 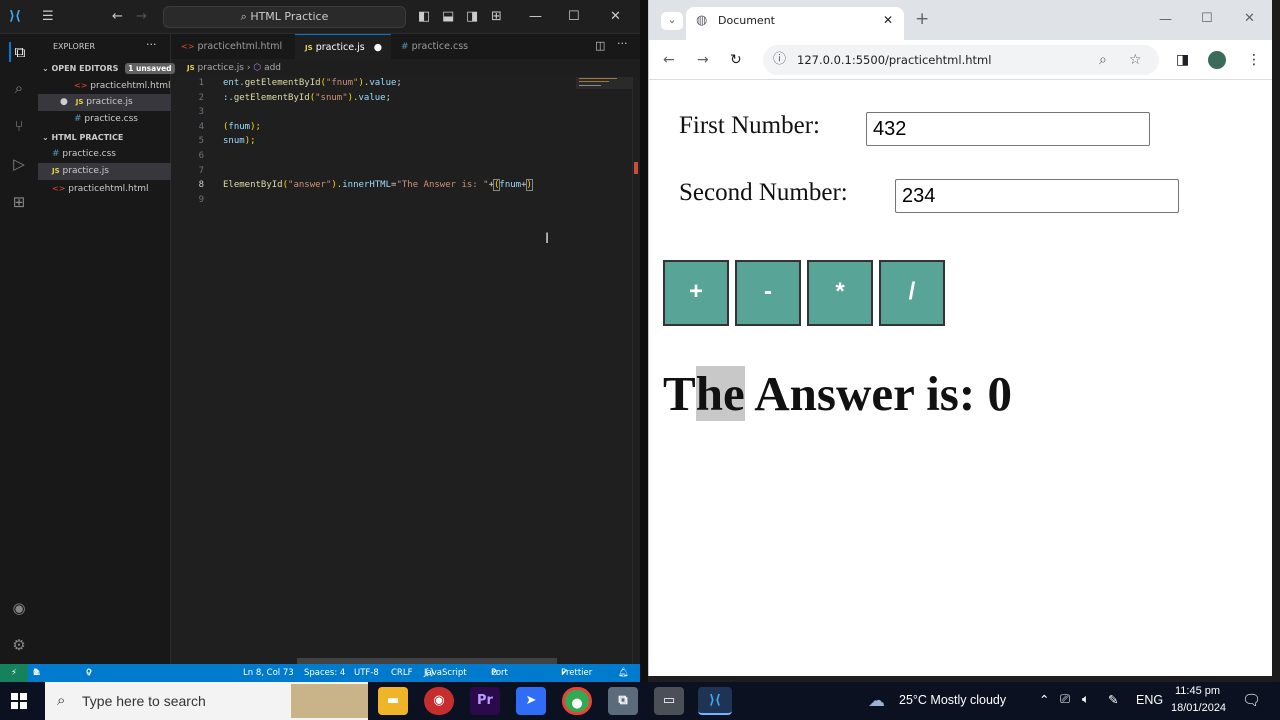 I want to click on account-icon: ◉, so click(x=19, y=608).